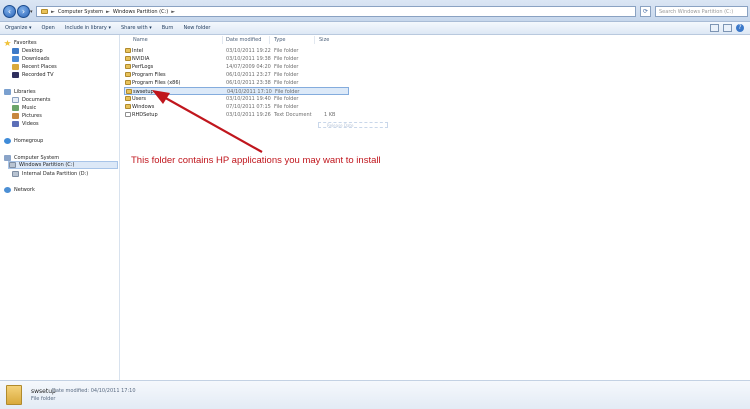  Describe the element at coordinates (15, 75) in the screenshot. I see `tv-icon` at that location.